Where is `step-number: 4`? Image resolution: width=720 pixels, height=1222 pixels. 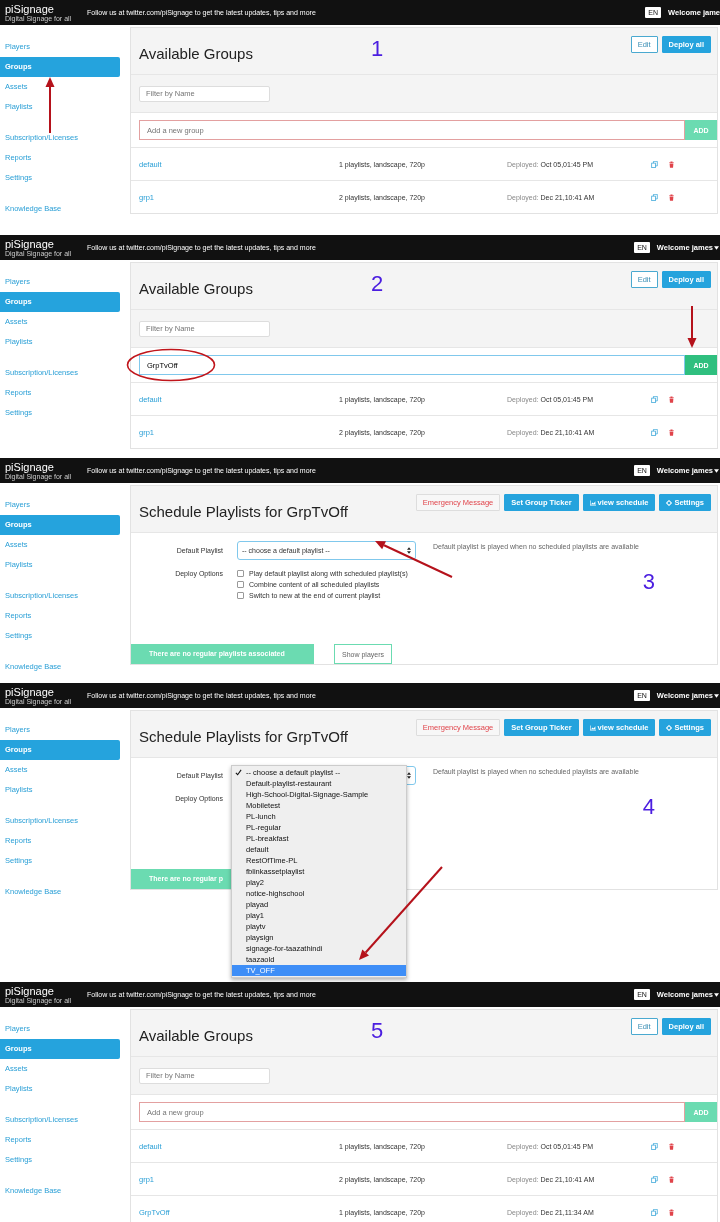 step-number: 4 is located at coordinates (648, 807).